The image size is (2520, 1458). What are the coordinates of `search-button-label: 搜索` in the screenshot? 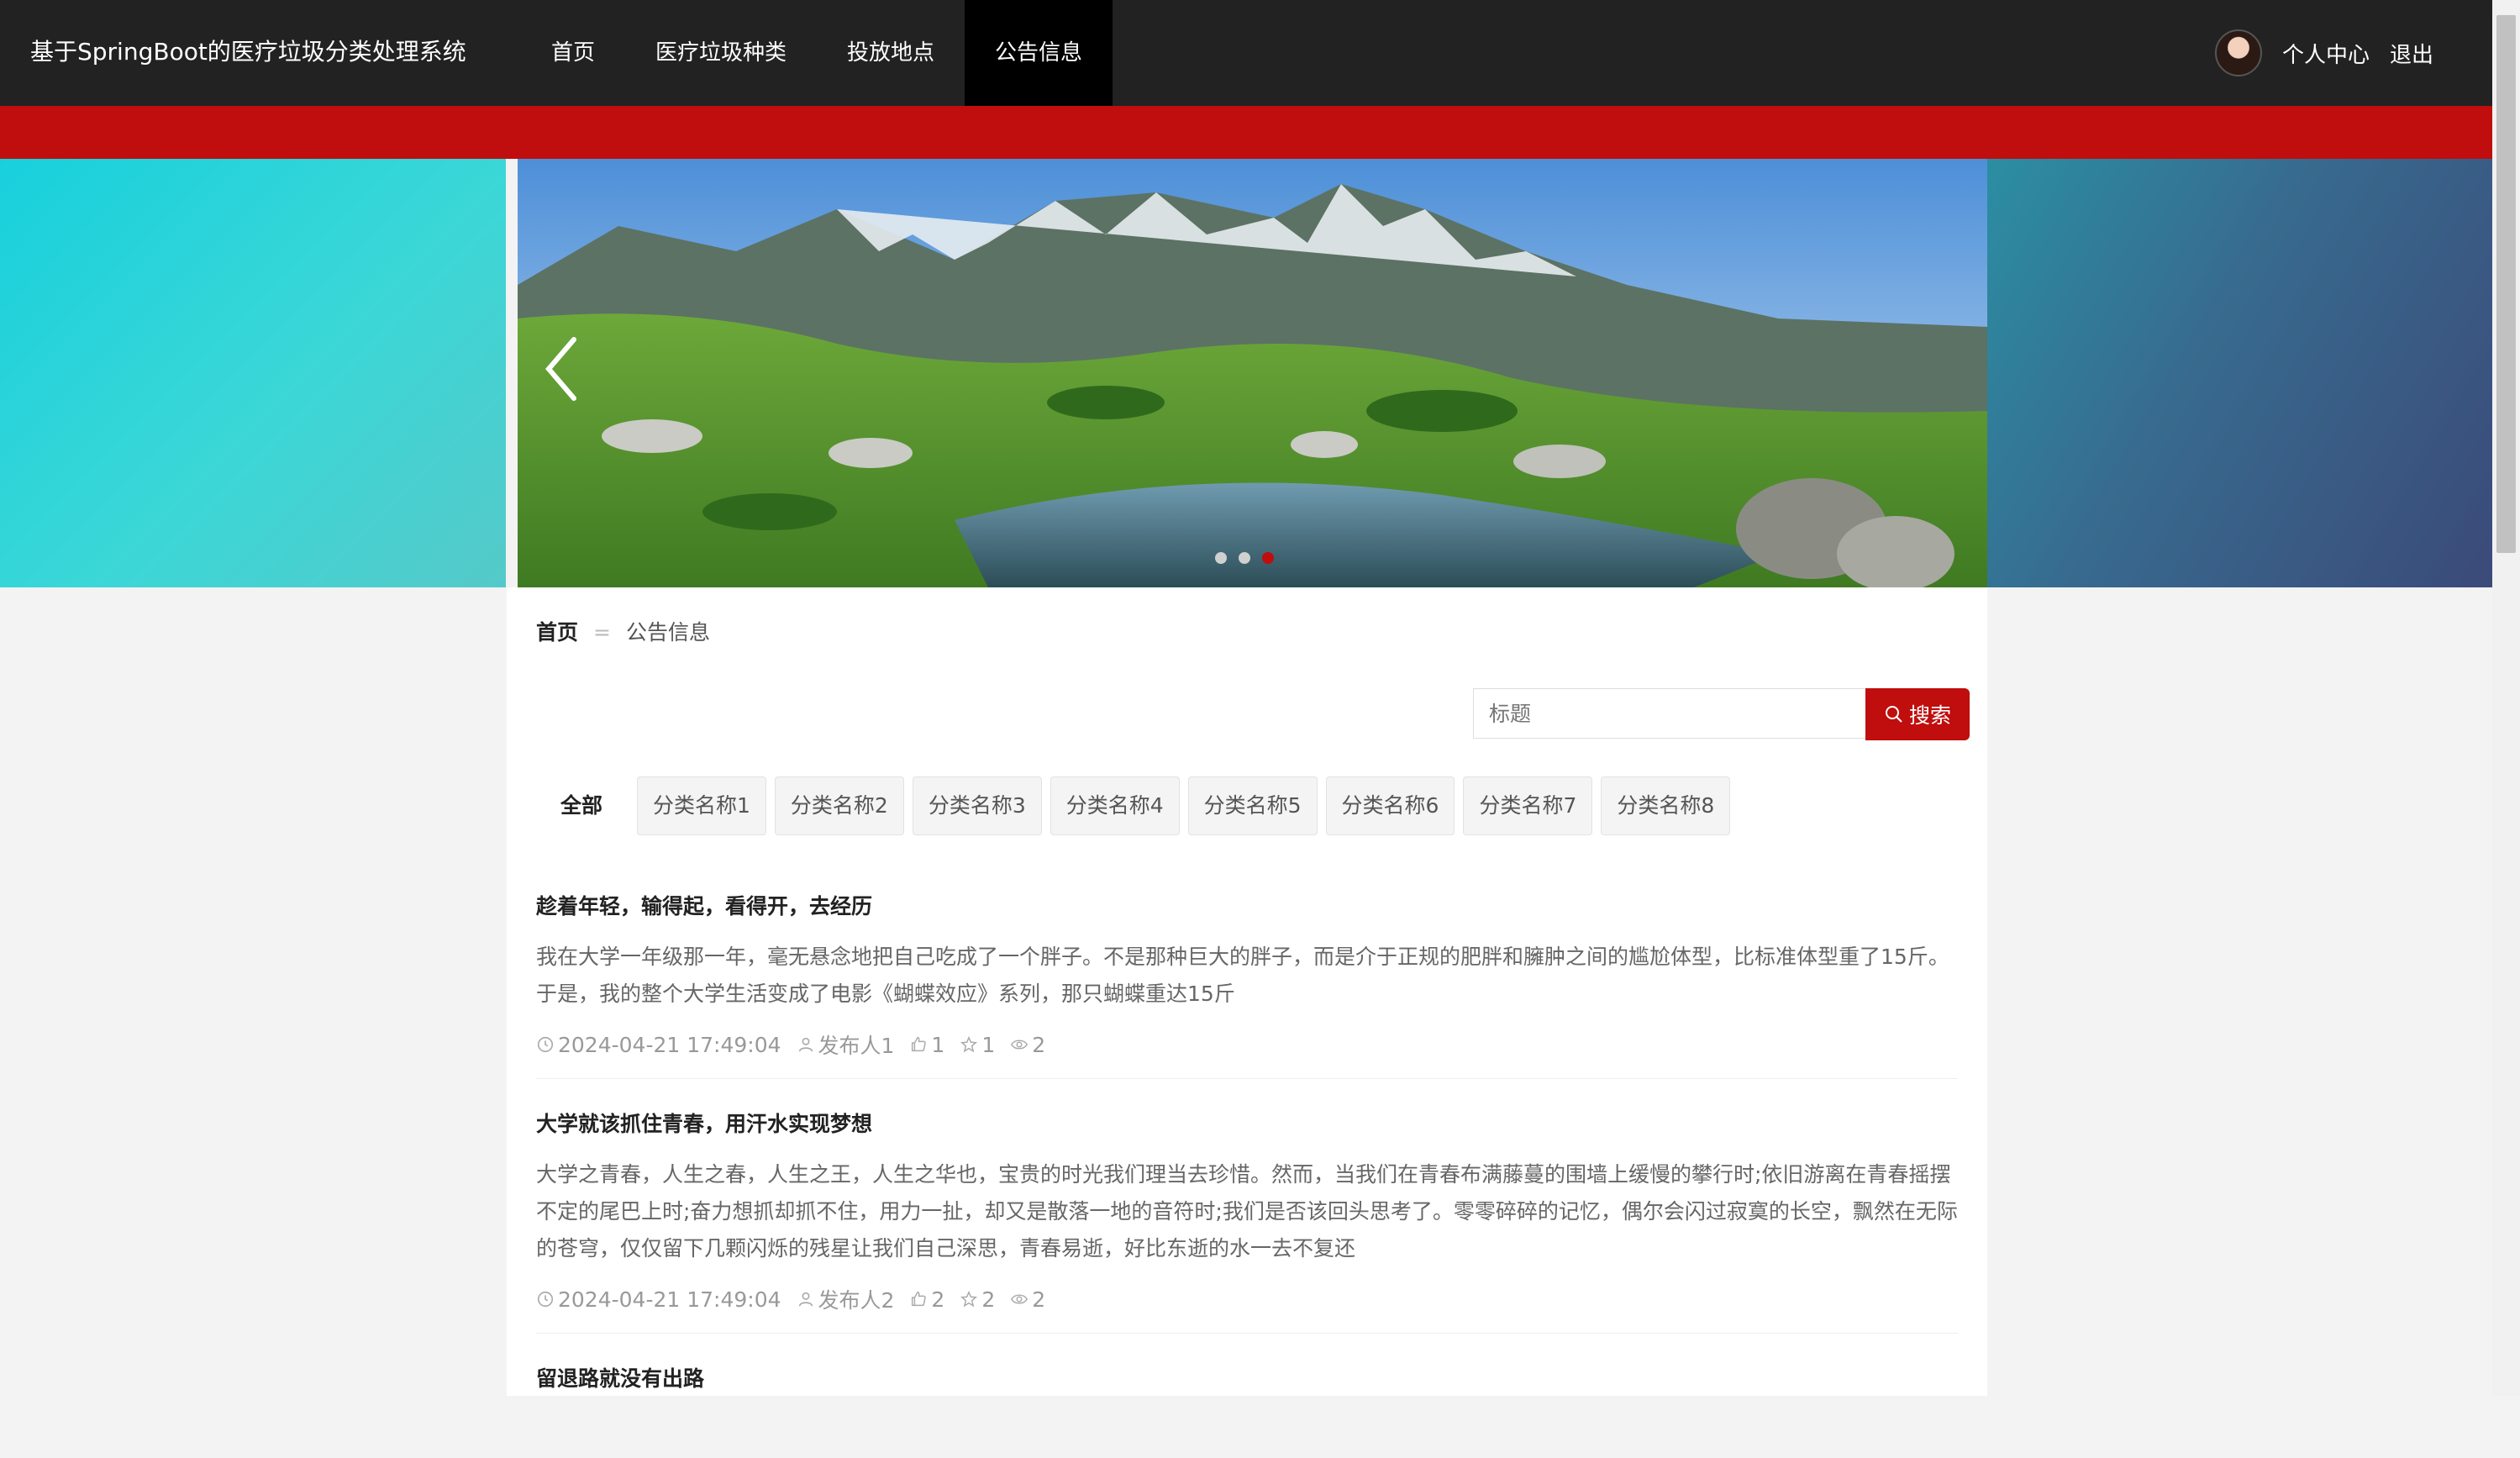 It's located at (1929, 715).